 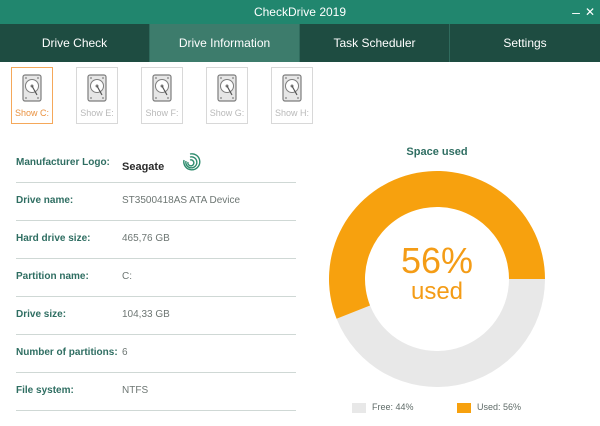 I want to click on legend-free-swatch, so click(x=359, y=407).